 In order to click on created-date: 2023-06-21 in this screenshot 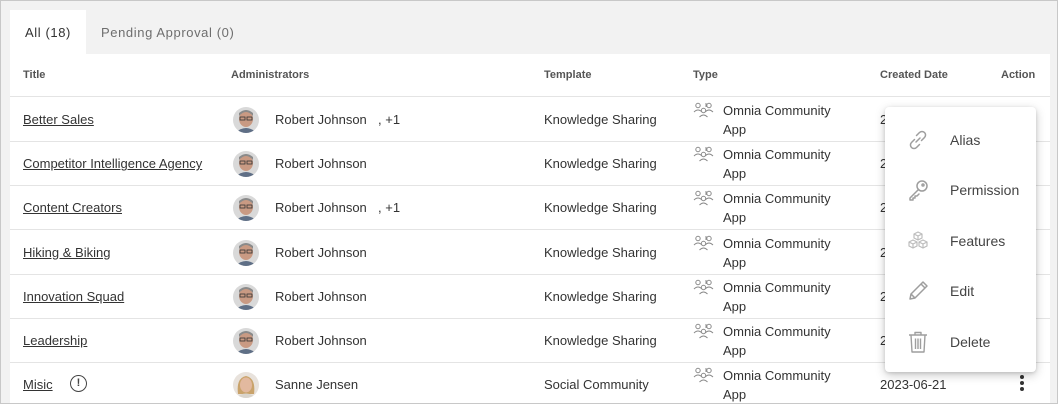, I will do `click(913, 385)`.